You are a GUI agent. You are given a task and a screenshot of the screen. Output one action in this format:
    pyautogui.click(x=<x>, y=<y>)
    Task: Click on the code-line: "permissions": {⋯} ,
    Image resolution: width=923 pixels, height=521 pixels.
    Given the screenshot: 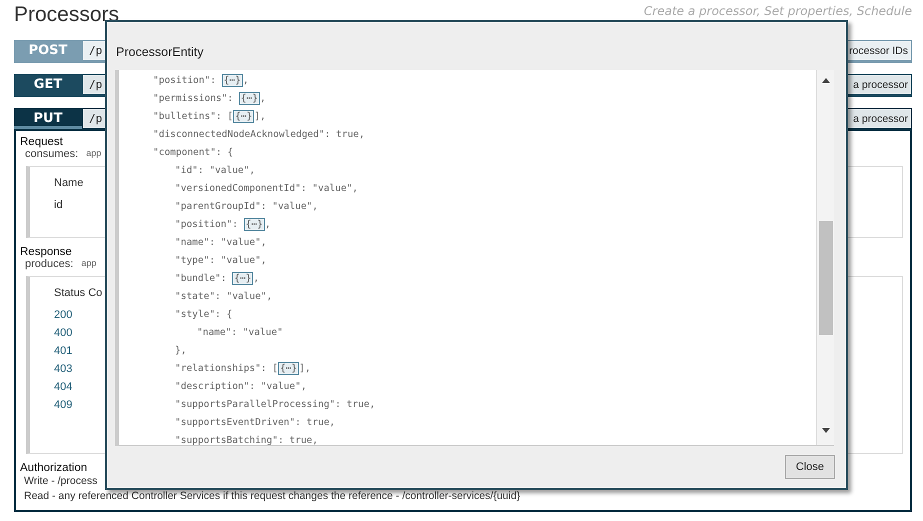 What is the action you would take?
    pyautogui.click(x=209, y=99)
    